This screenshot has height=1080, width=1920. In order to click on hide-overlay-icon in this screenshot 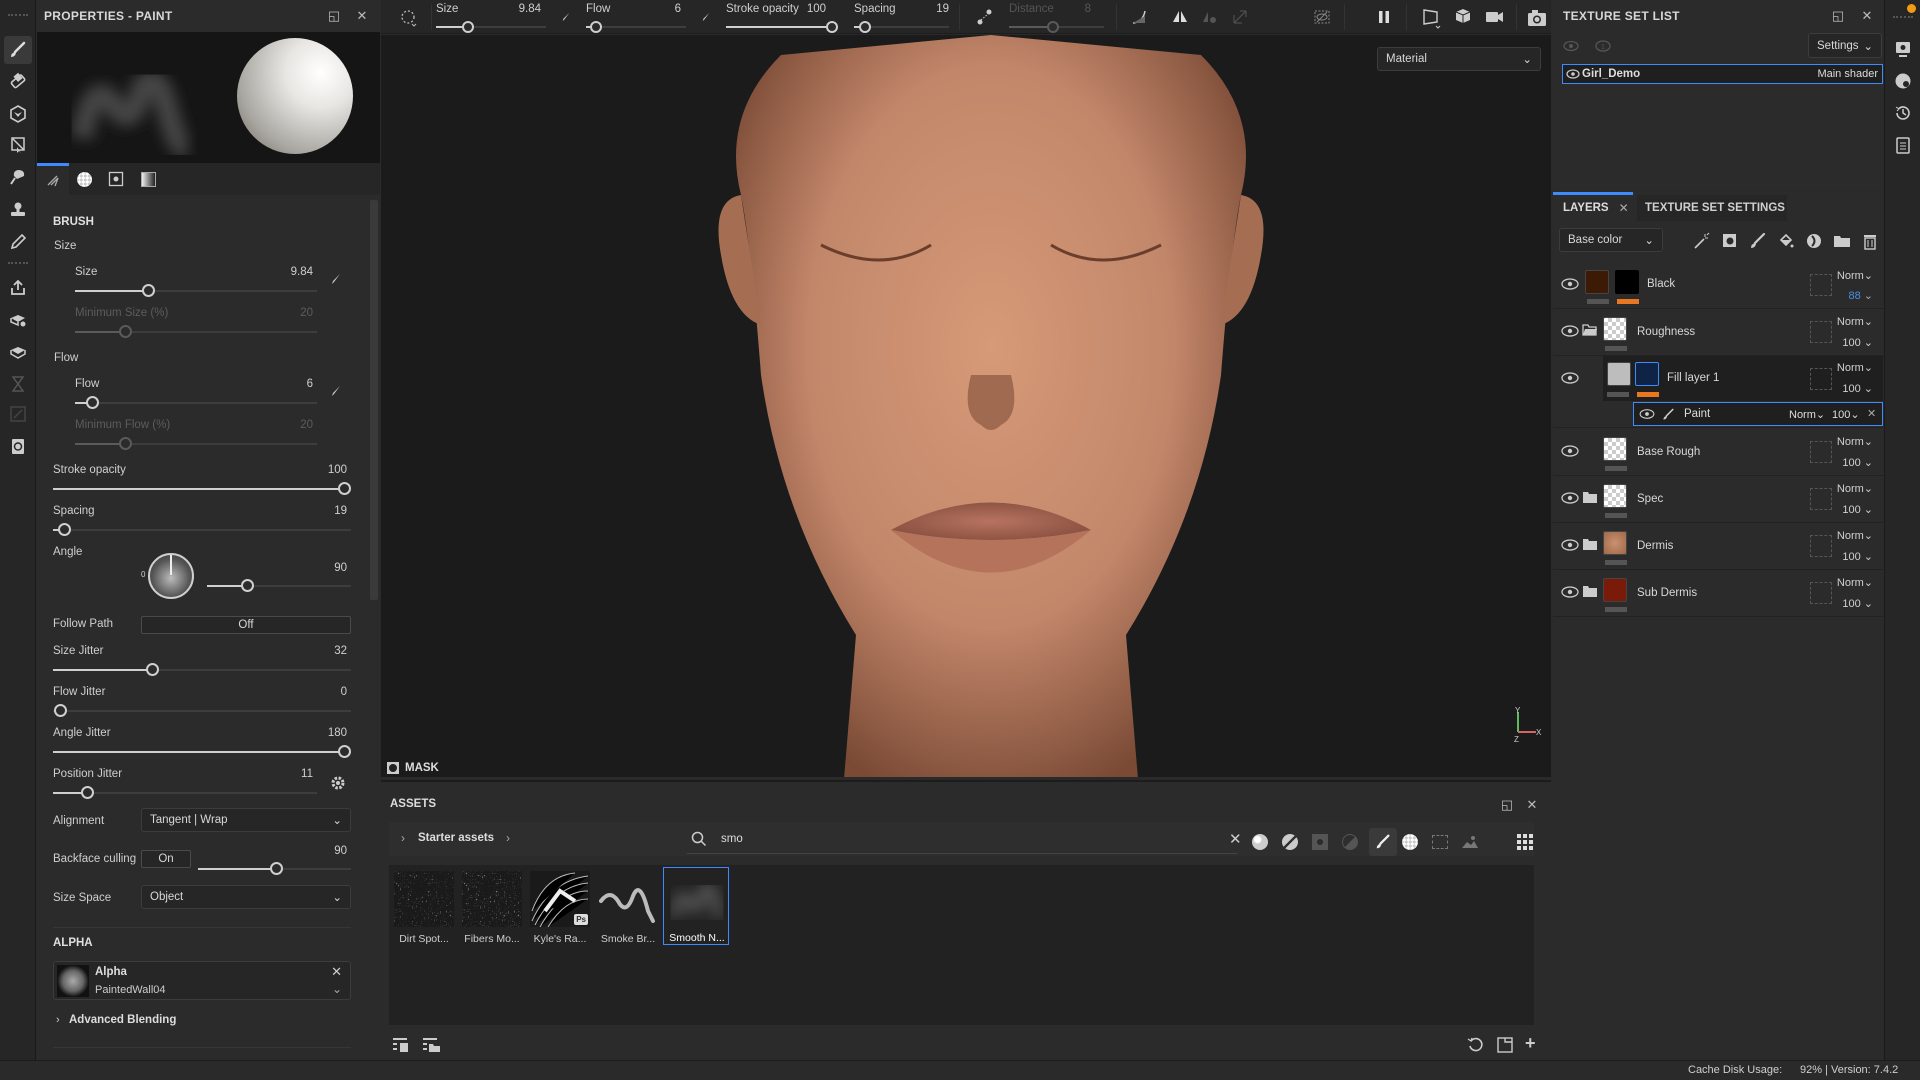, I will do `click(1322, 17)`.